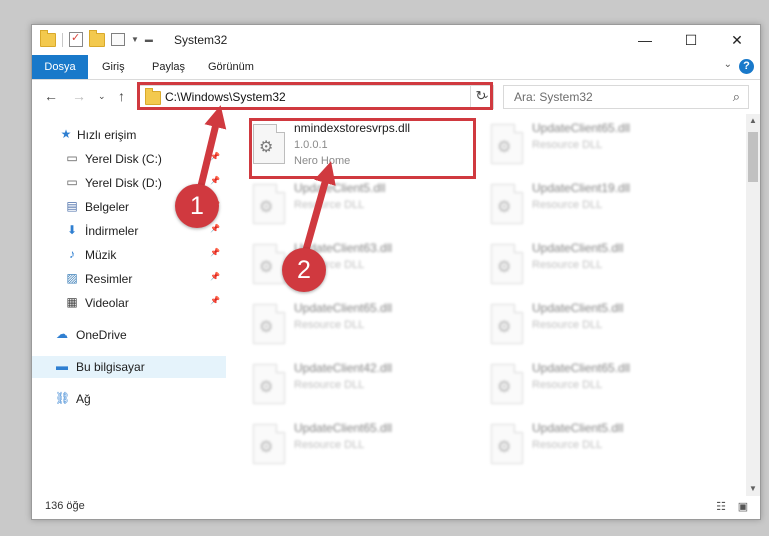 The height and width of the screenshot is (536, 769). What do you see at coordinates (319, 206) in the screenshot?
I see `arrow-to-file` at bounding box center [319, 206].